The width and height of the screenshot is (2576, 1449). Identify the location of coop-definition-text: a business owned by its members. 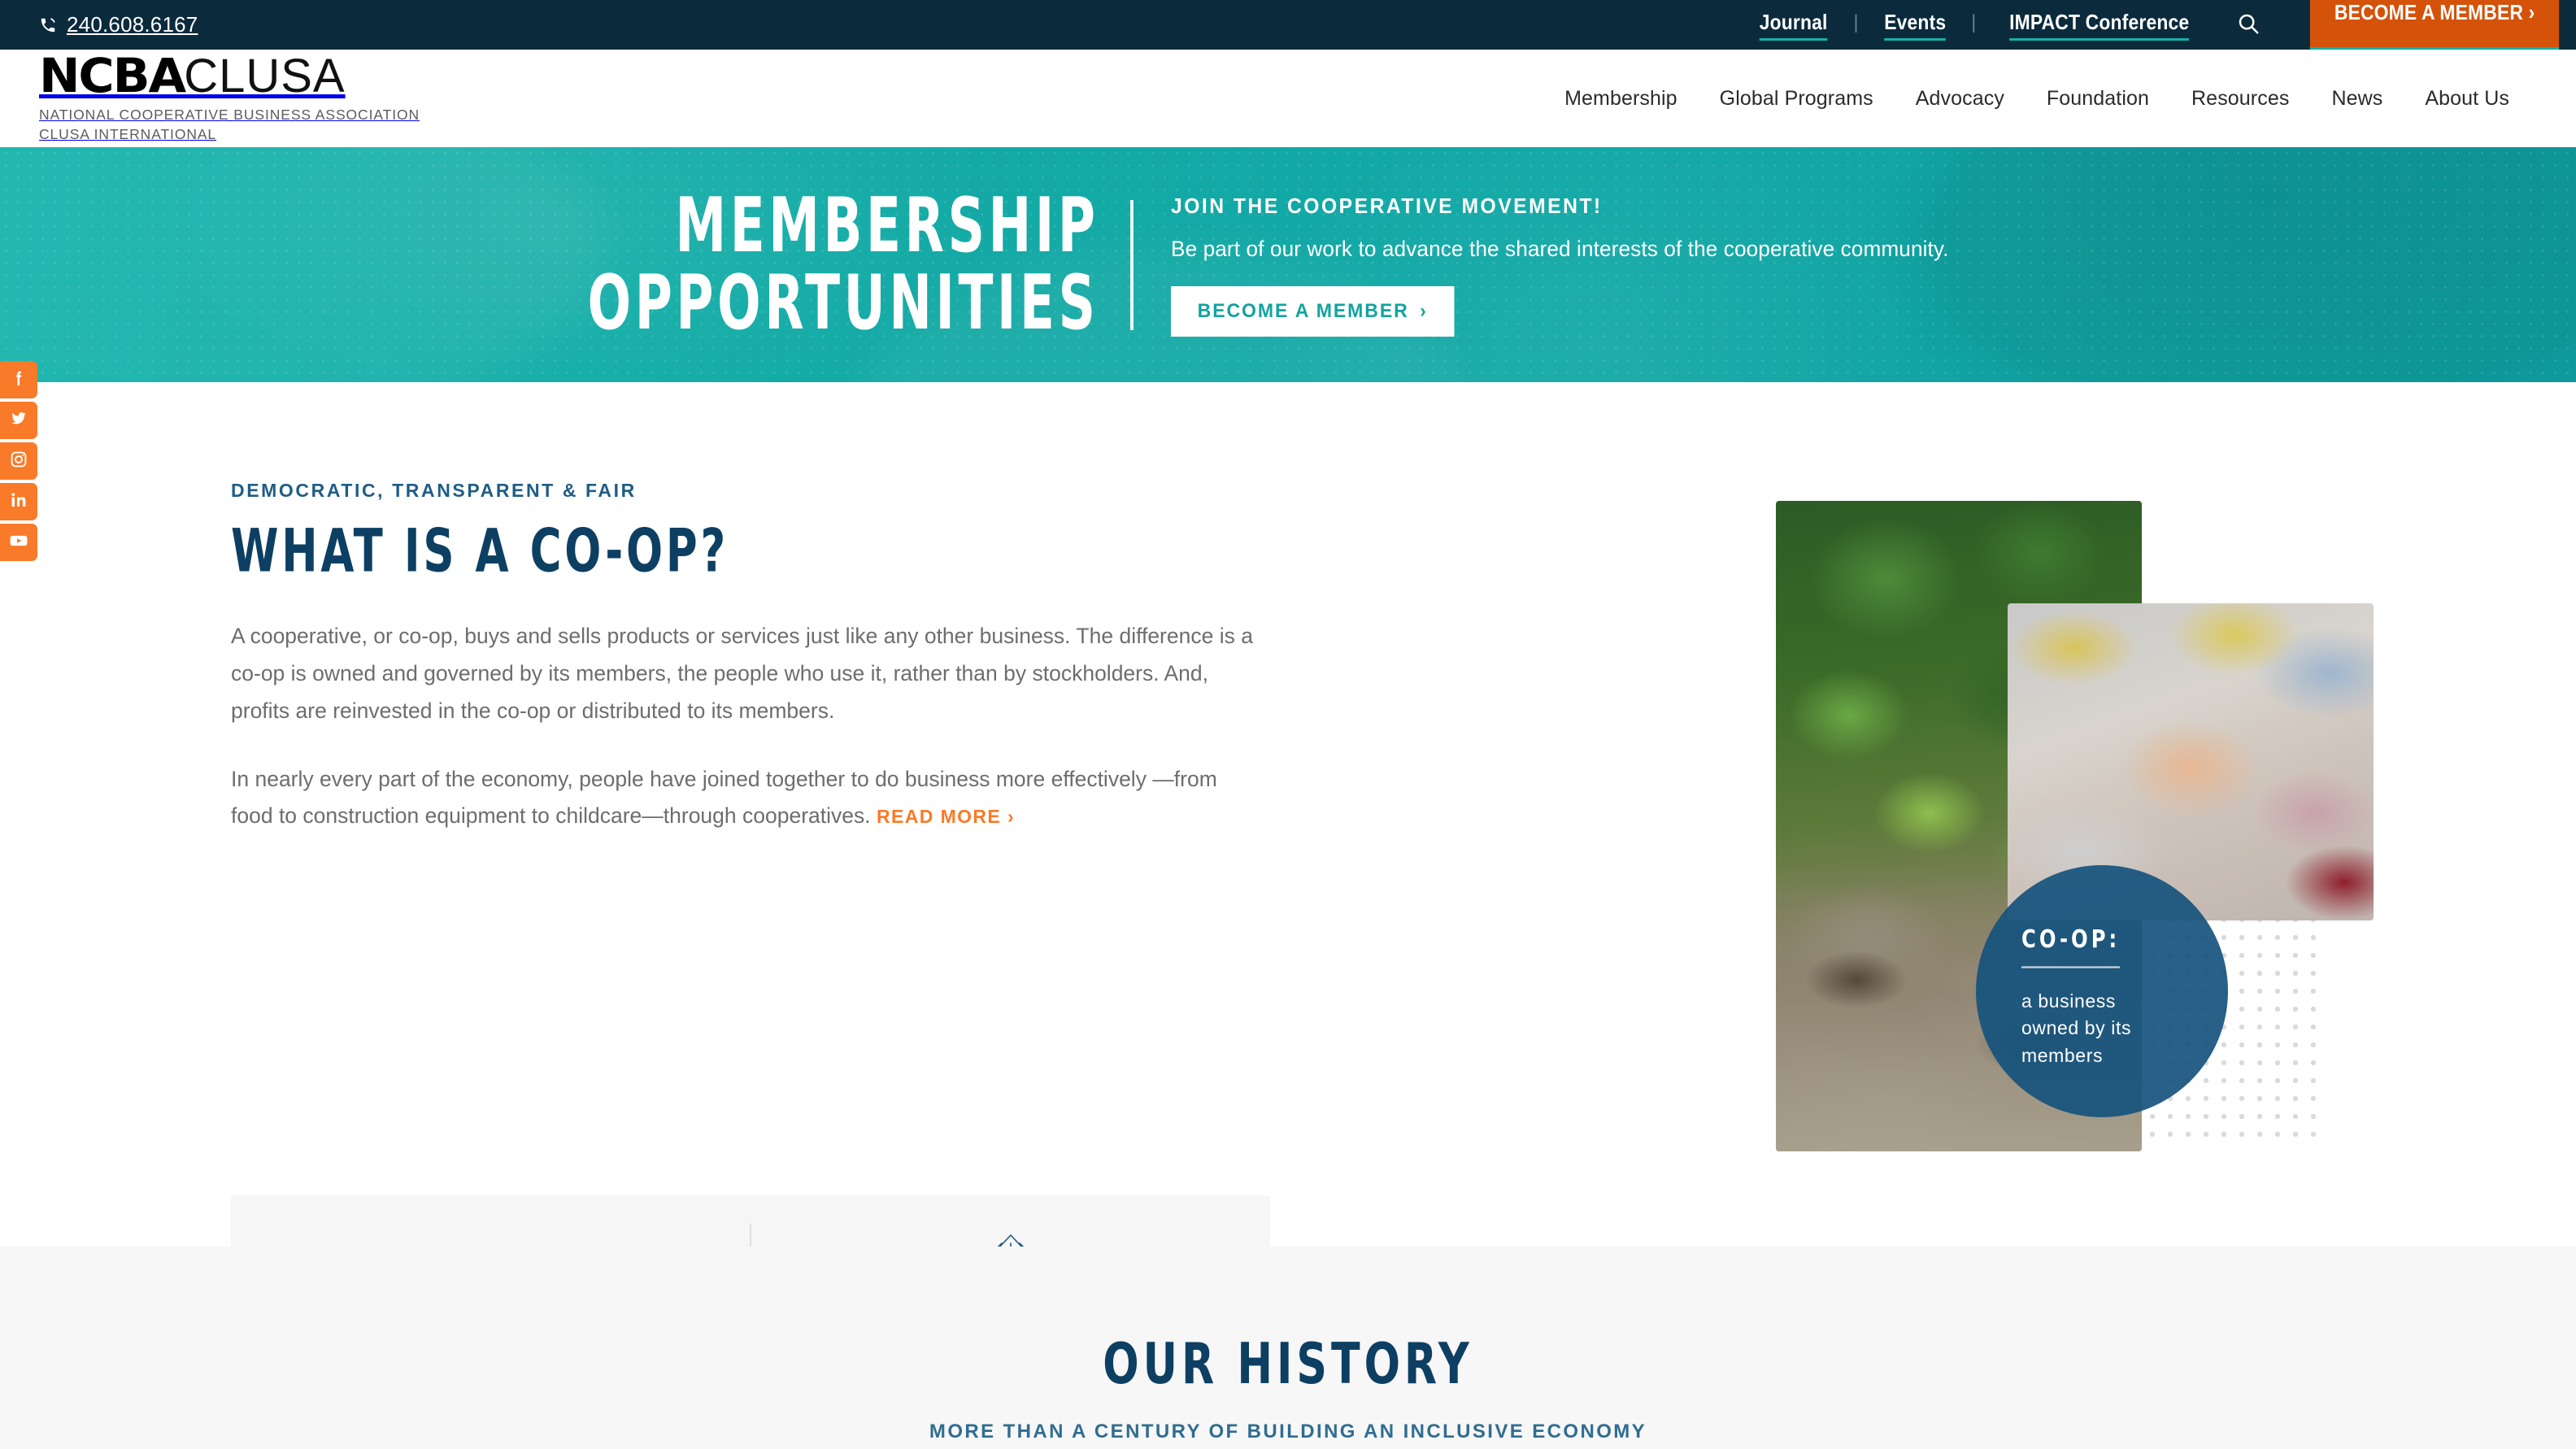
(2077, 1028).